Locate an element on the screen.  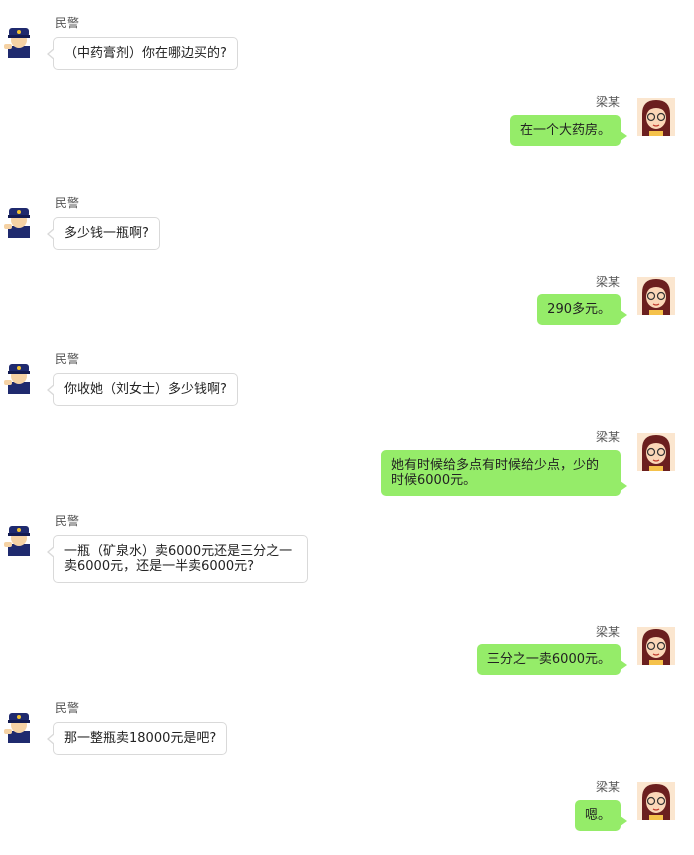
message-bubble: 你收她（刘女士）多少钱啊? is located at coordinates (142, 389).